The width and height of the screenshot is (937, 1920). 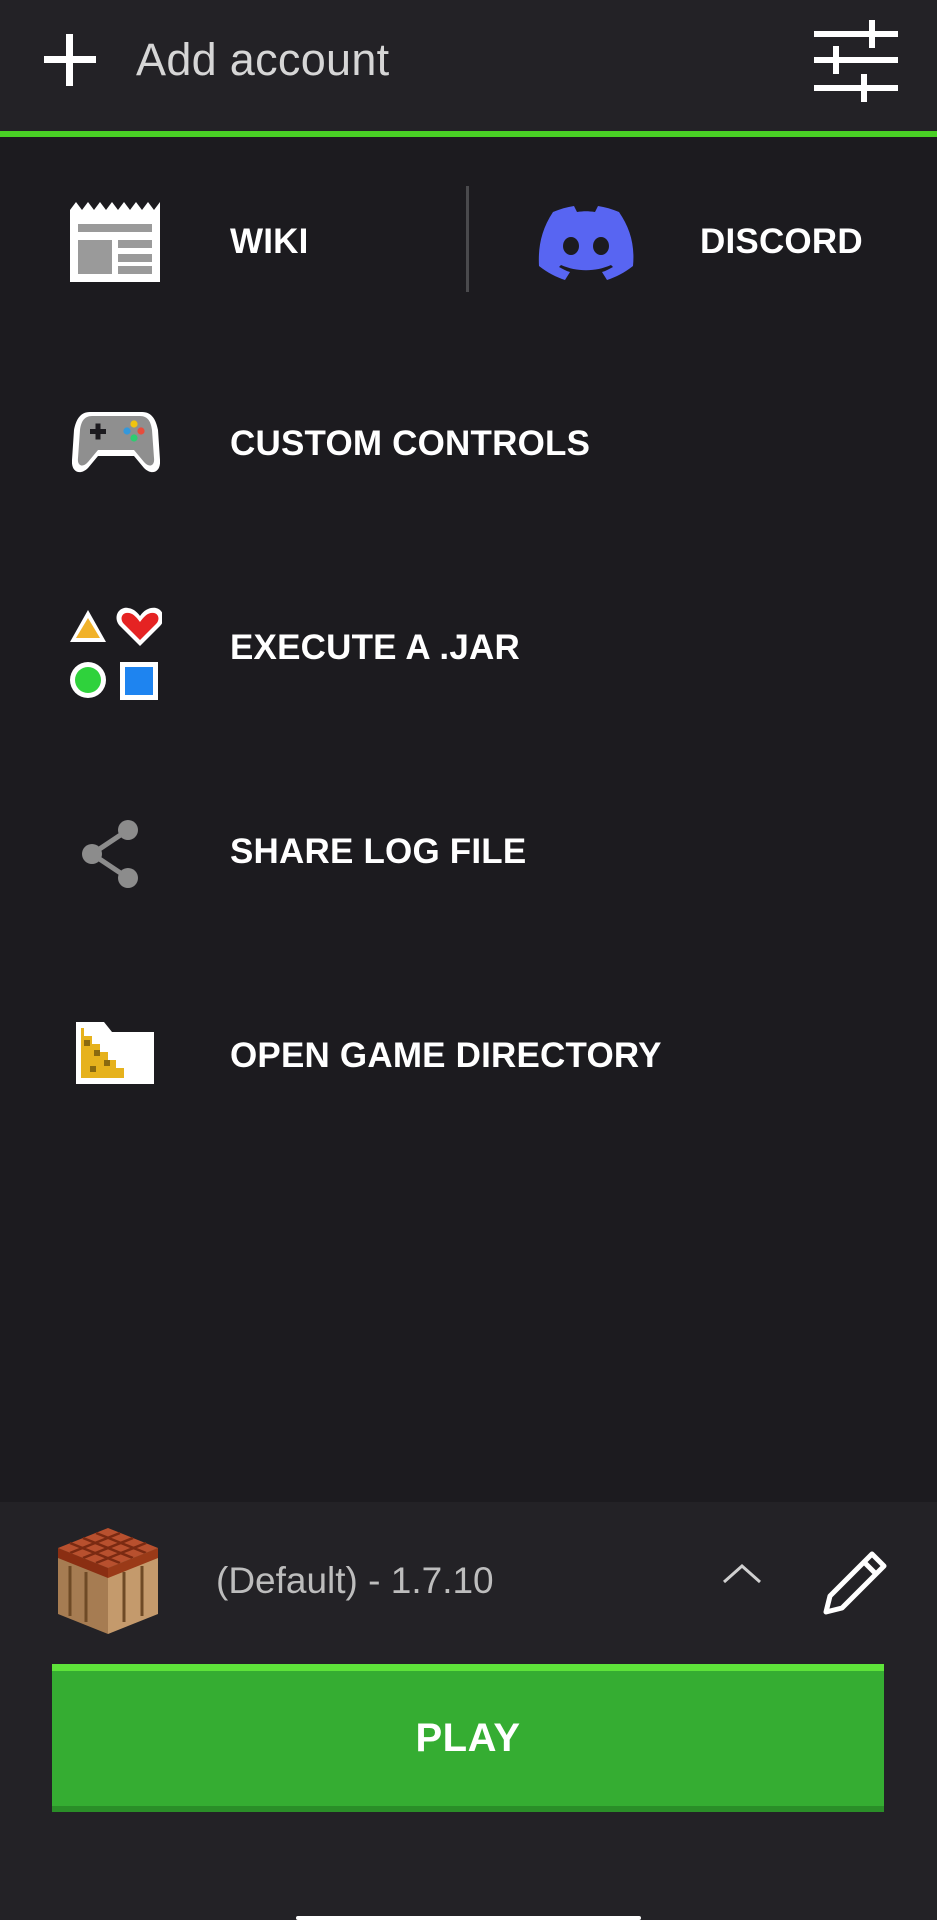 What do you see at coordinates (355, 1581) in the screenshot?
I see `version-selector-label: (Default) - 1.7.10` at bounding box center [355, 1581].